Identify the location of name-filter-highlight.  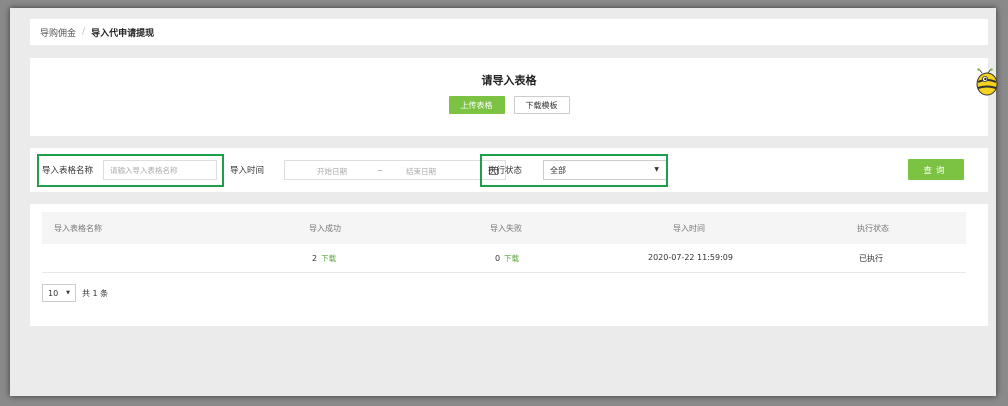
(130, 170).